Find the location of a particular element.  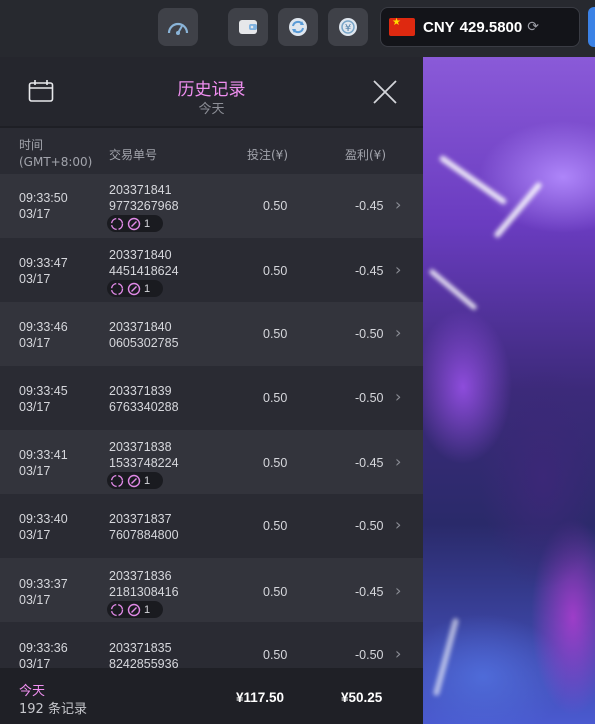

speedometer-icon is located at coordinates (178, 28).